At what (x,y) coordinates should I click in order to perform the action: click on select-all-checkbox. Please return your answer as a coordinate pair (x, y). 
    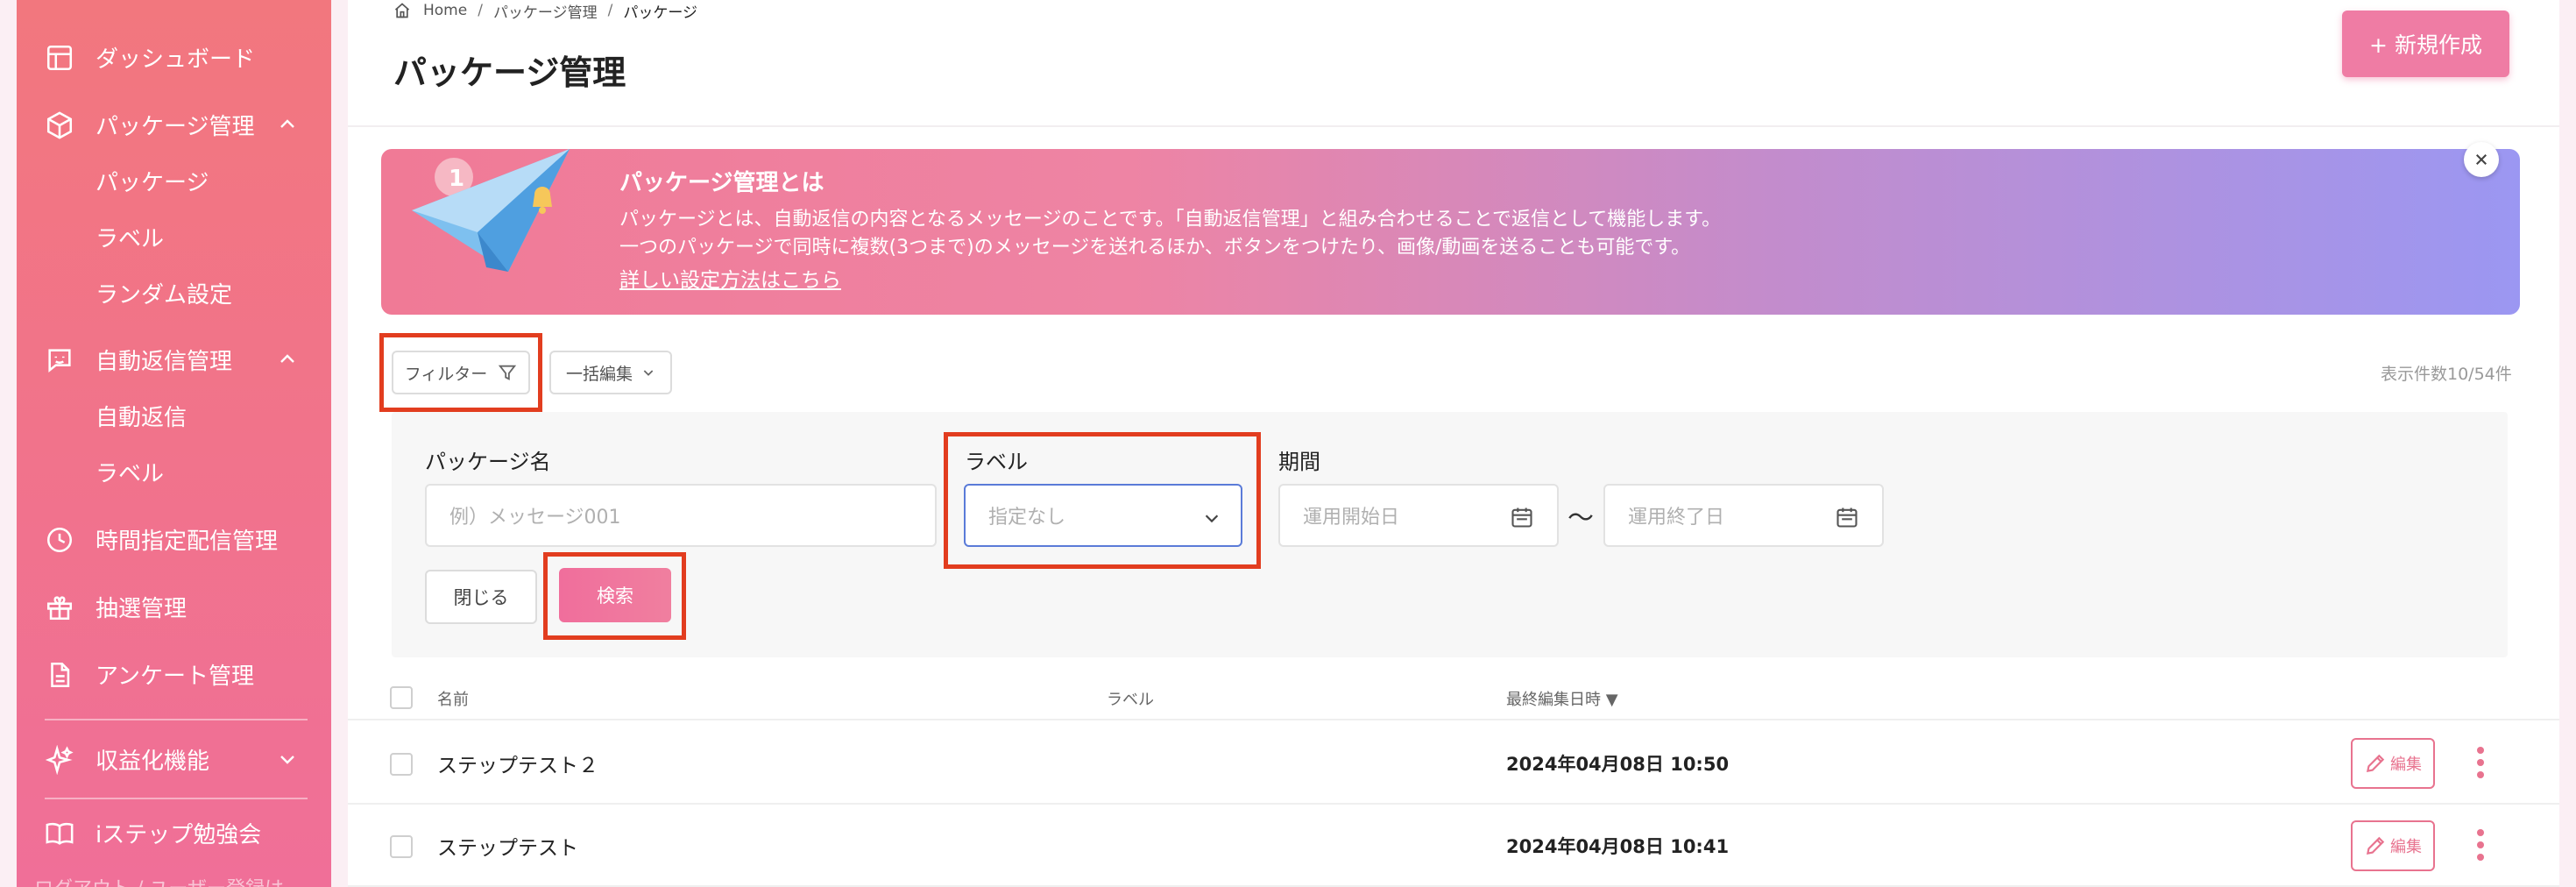
    Looking at the image, I should click on (401, 697).